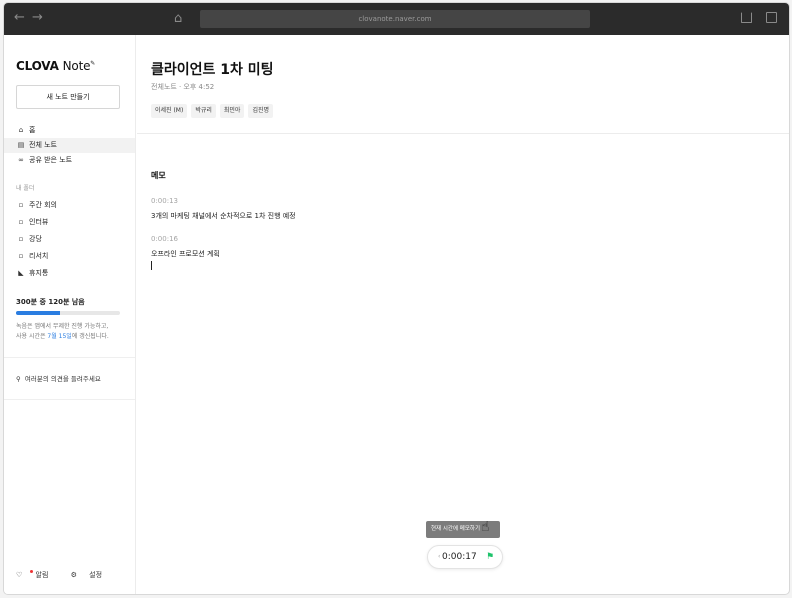 The height and width of the screenshot is (598, 792). I want to click on share-icon, so click(746, 17).